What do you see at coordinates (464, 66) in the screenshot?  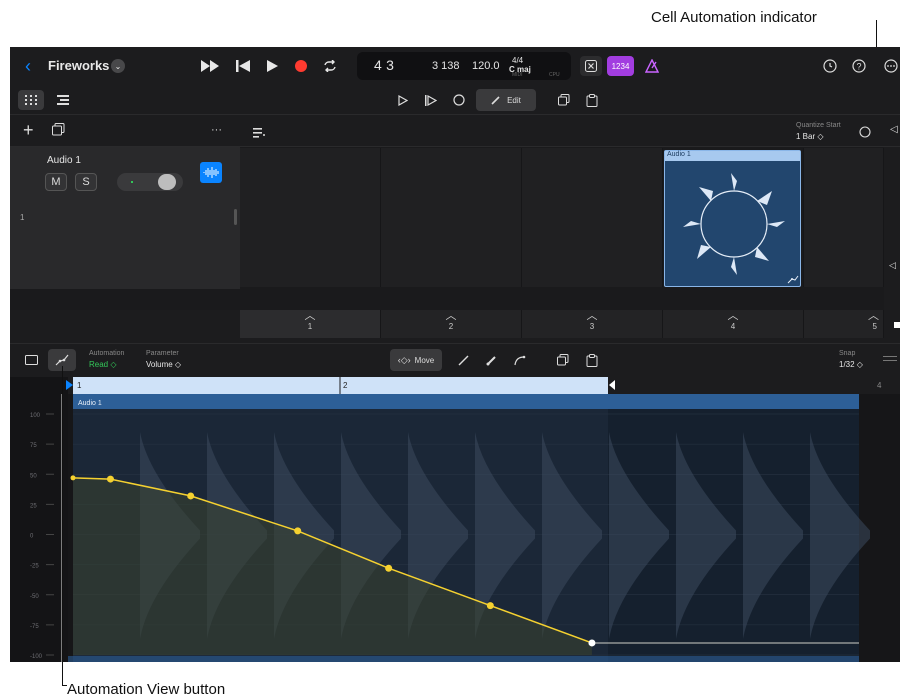 I see `lcd-display: 4 3 3 138 120.0 4/4 C maj MIDI CPU` at bounding box center [464, 66].